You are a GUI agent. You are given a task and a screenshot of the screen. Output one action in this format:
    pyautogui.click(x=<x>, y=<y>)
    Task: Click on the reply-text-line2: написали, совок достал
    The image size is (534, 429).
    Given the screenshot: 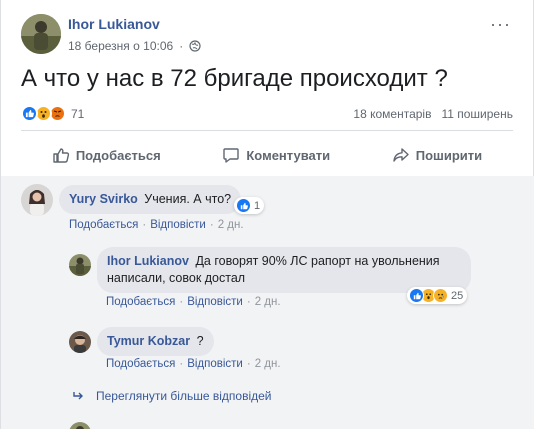 What is the action you would take?
    pyautogui.click(x=176, y=278)
    